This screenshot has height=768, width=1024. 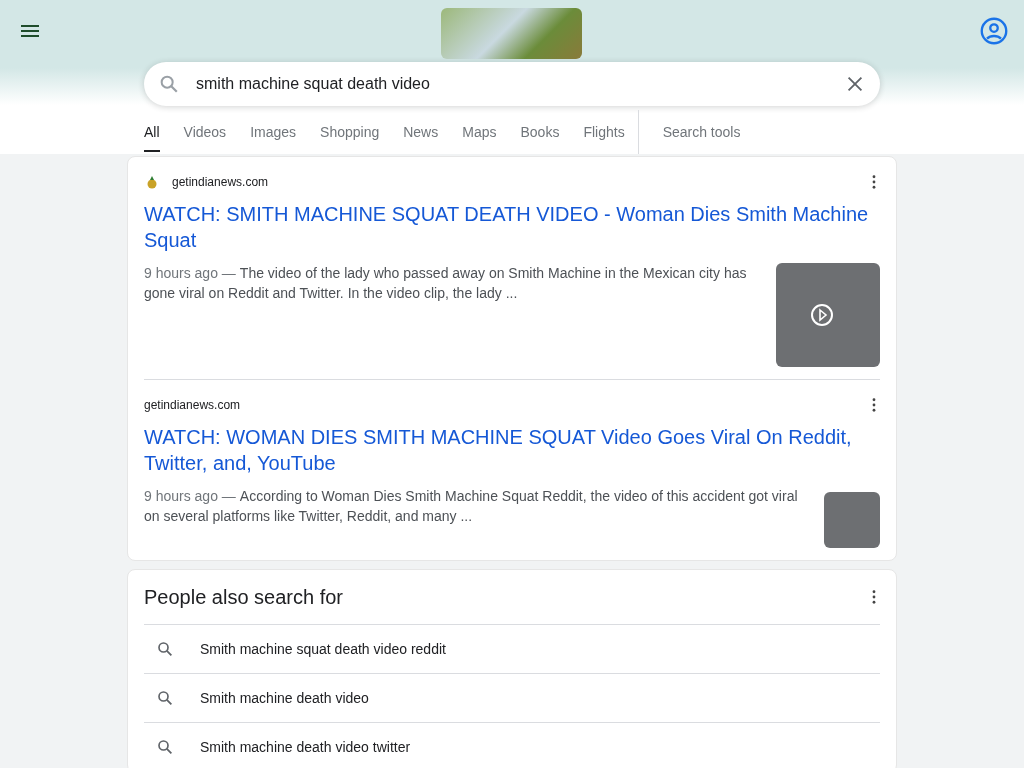 What do you see at coordinates (350, 132) in the screenshot?
I see `search-tab: Shopping` at bounding box center [350, 132].